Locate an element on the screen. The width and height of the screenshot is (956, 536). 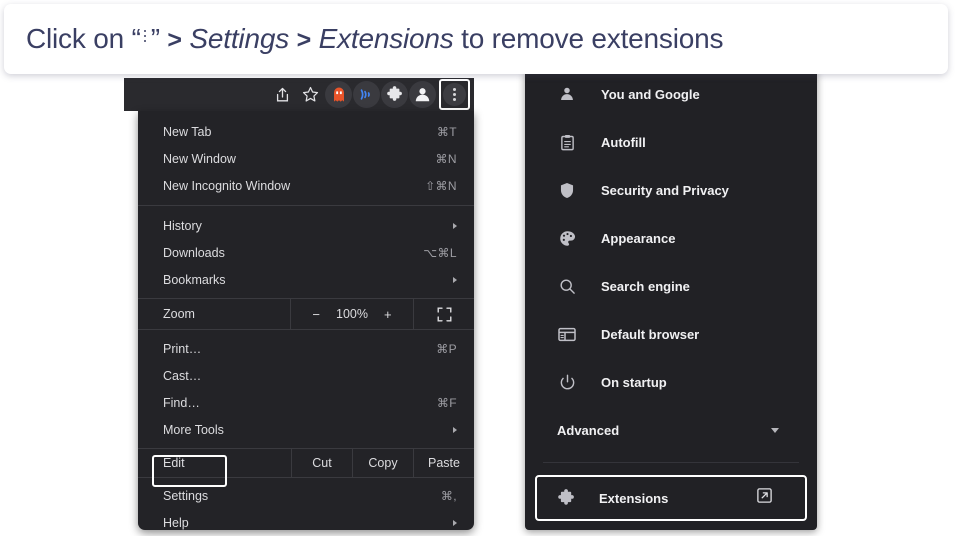
external-link-icon is located at coordinates (764, 498).